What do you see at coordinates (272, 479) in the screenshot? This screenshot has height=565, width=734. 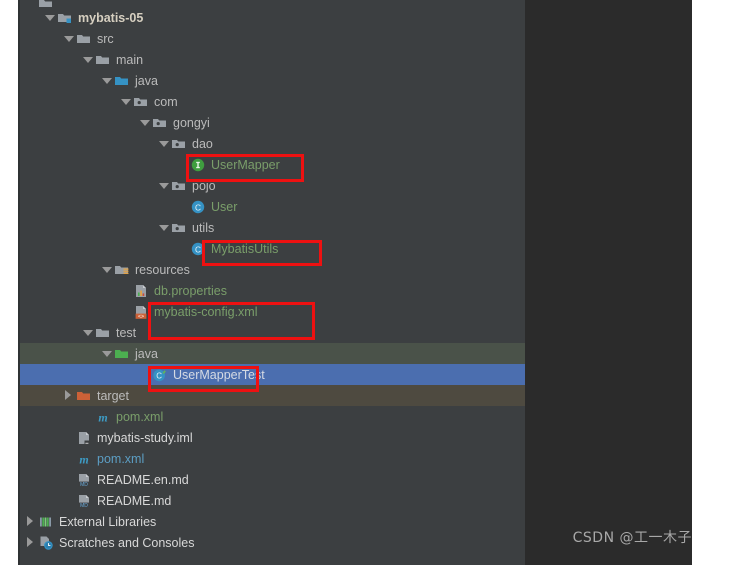 I see `tree-row-readme-en-md: MD README.en.md` at bounding box center [272, 479].